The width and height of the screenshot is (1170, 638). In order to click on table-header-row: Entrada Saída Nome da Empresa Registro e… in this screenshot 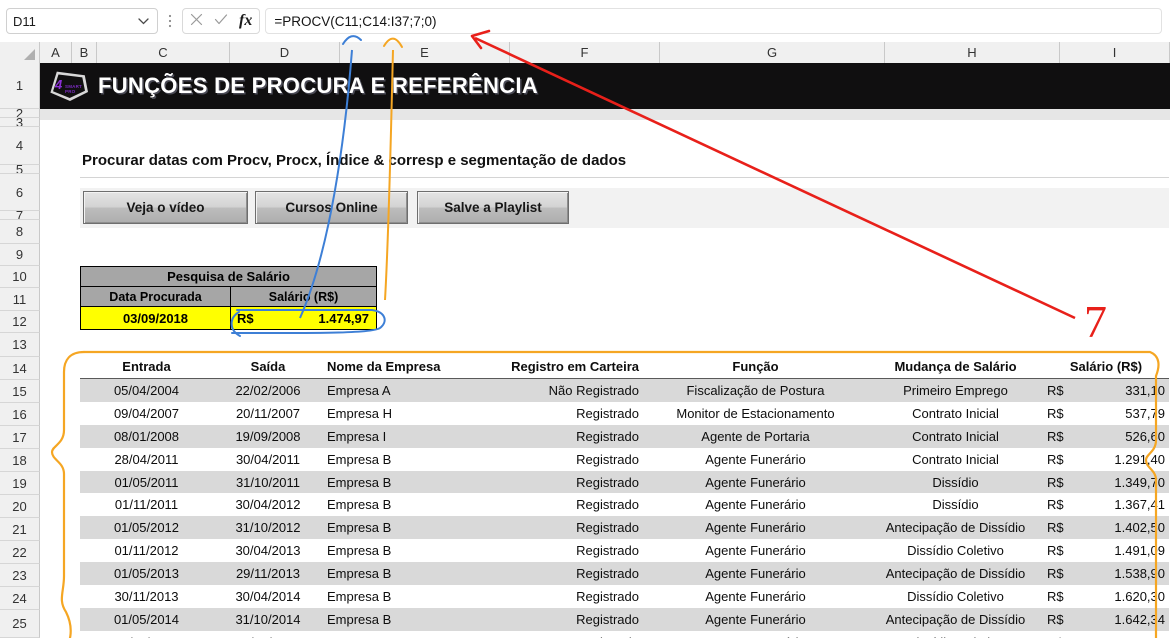, I will do `click(624, 367)`.